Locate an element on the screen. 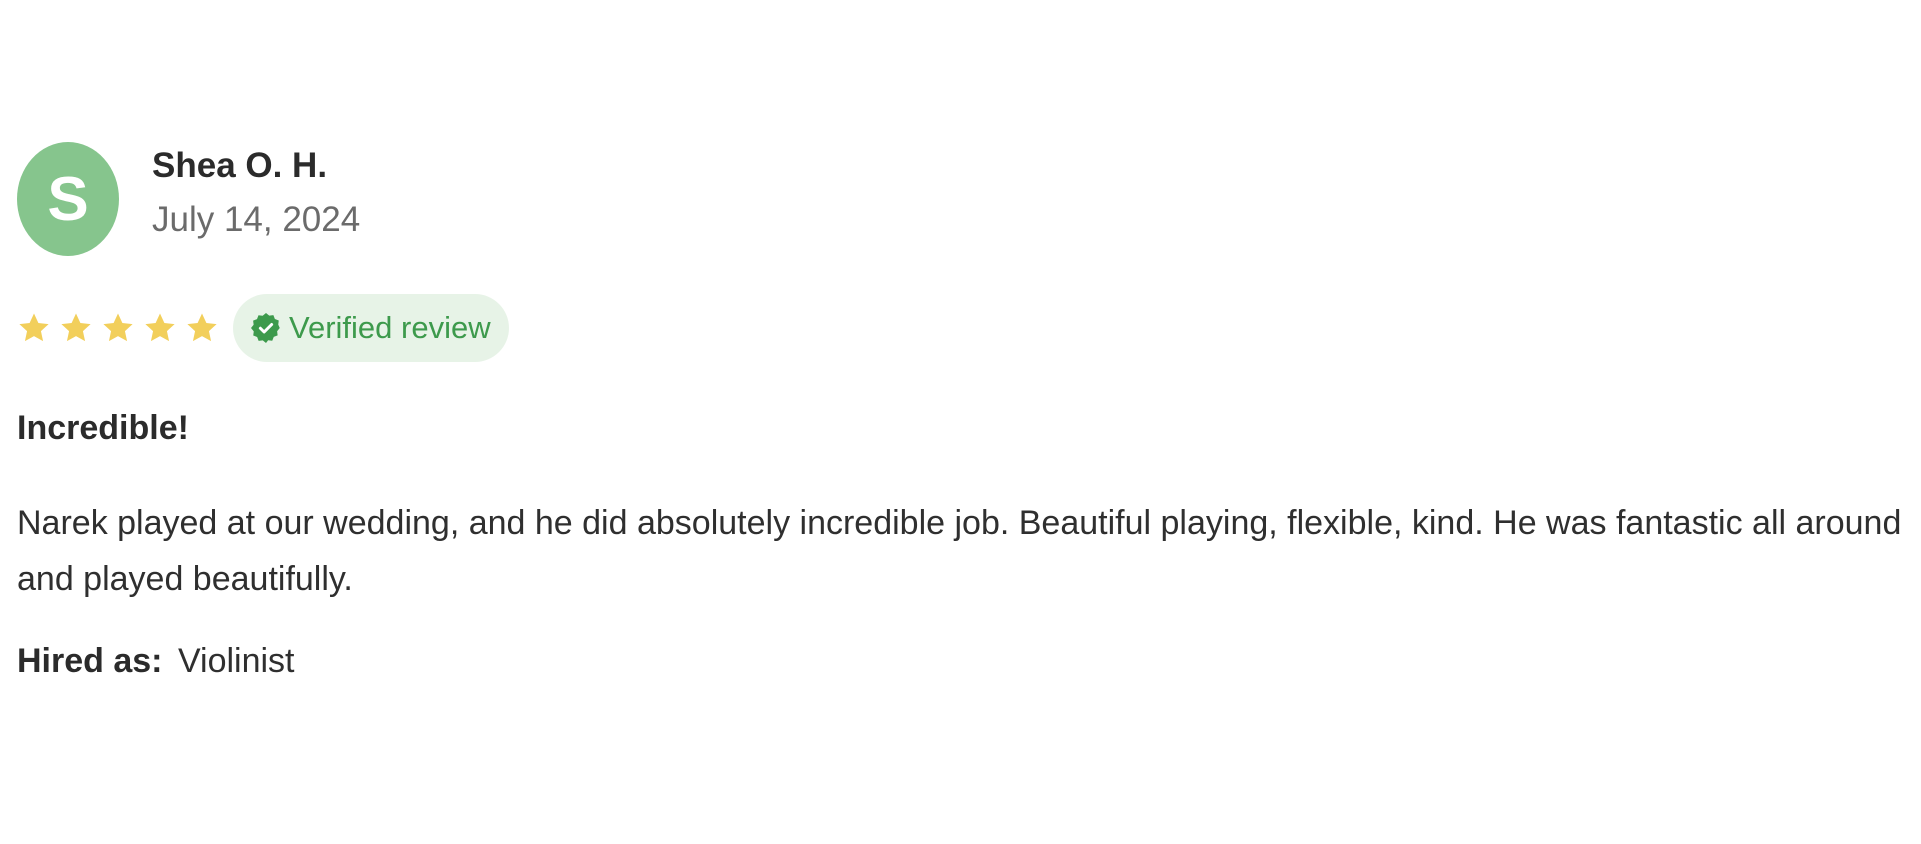  hired-as-row: Hired as: Violinist is located at coordinates (967, 661).